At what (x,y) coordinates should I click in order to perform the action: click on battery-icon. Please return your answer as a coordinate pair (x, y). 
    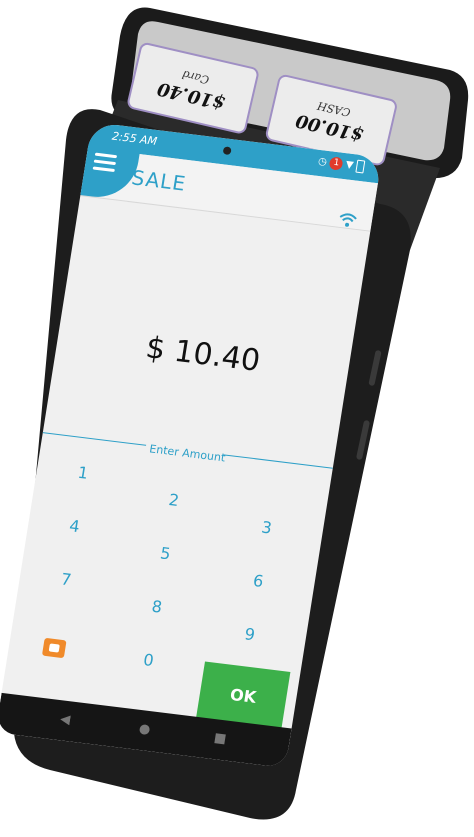
    Looking at the image, I should click on (360, 166).